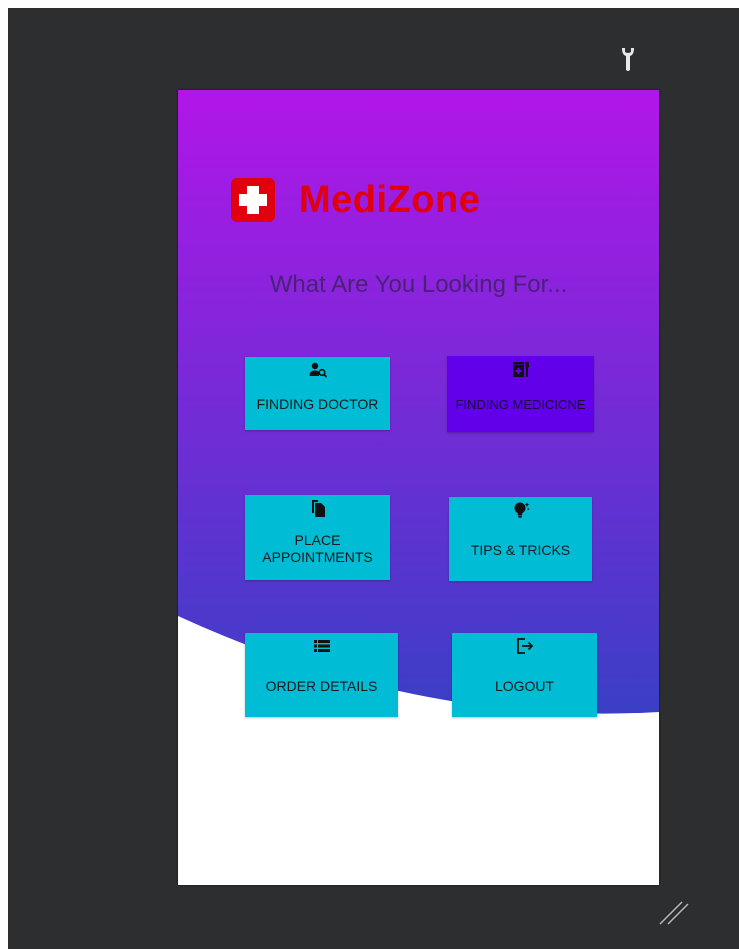 This screenshot has width=739, height=949. What do you see at coordinates (520, 369) in the screenshot?
I see `medical-kit-icon` at bounding box center [520, 369].